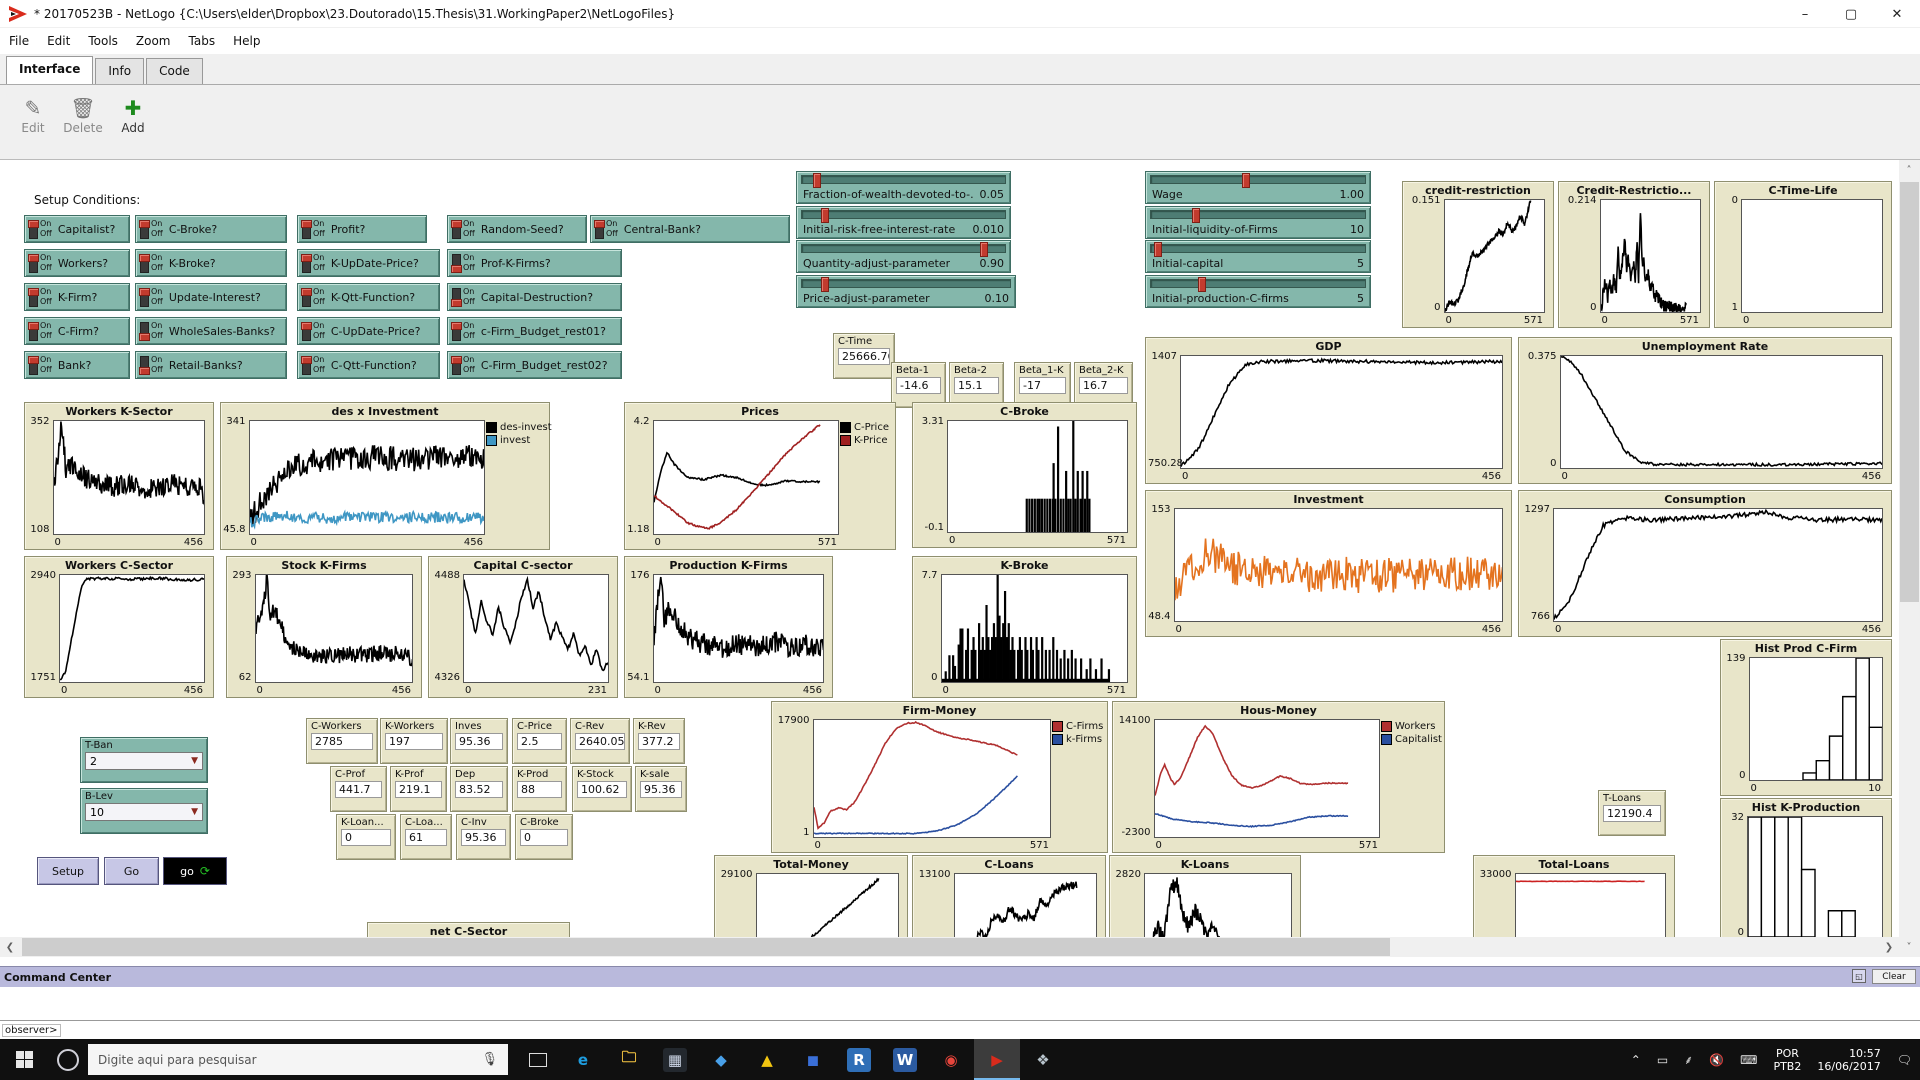  I want to click on switch-update-interest: On Off Update-Interest?, so click(211, 297).